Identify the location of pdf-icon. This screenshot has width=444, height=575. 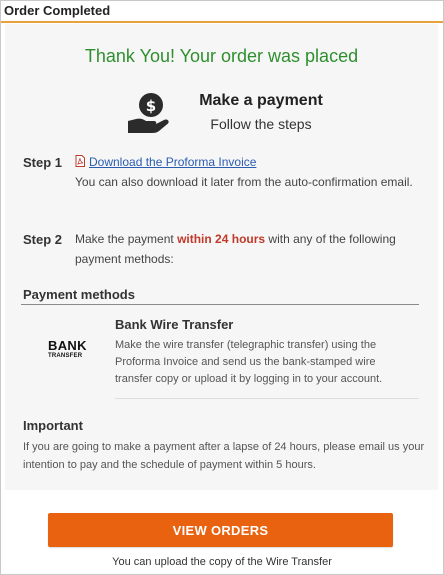
(80, 161).